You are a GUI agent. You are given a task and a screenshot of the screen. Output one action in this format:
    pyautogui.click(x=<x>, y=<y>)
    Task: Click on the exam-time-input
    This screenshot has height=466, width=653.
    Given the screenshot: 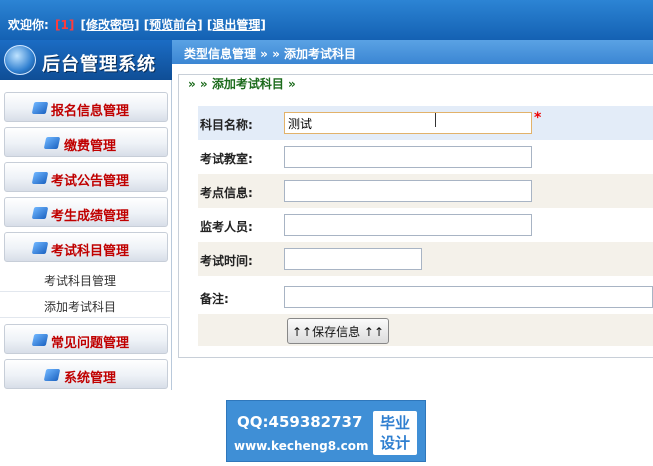 What is the action you would take?
    pyautogui.click(x=353, y=259)
    